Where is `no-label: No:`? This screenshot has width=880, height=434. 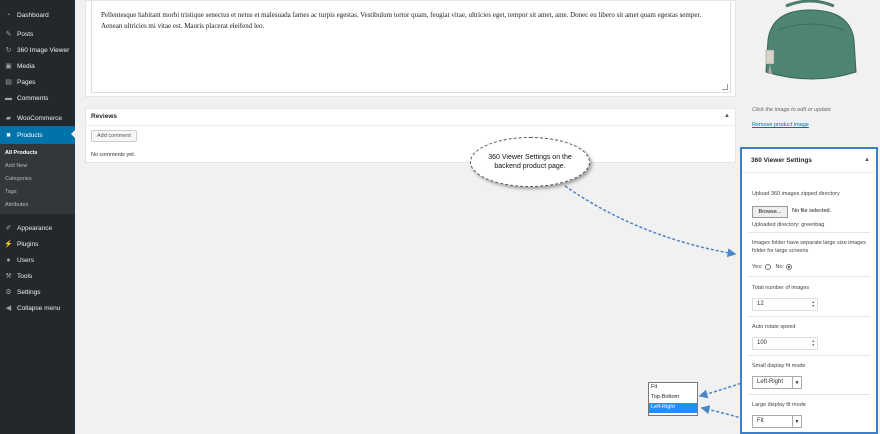 no-label: No: is located at coordinates (780, 267).